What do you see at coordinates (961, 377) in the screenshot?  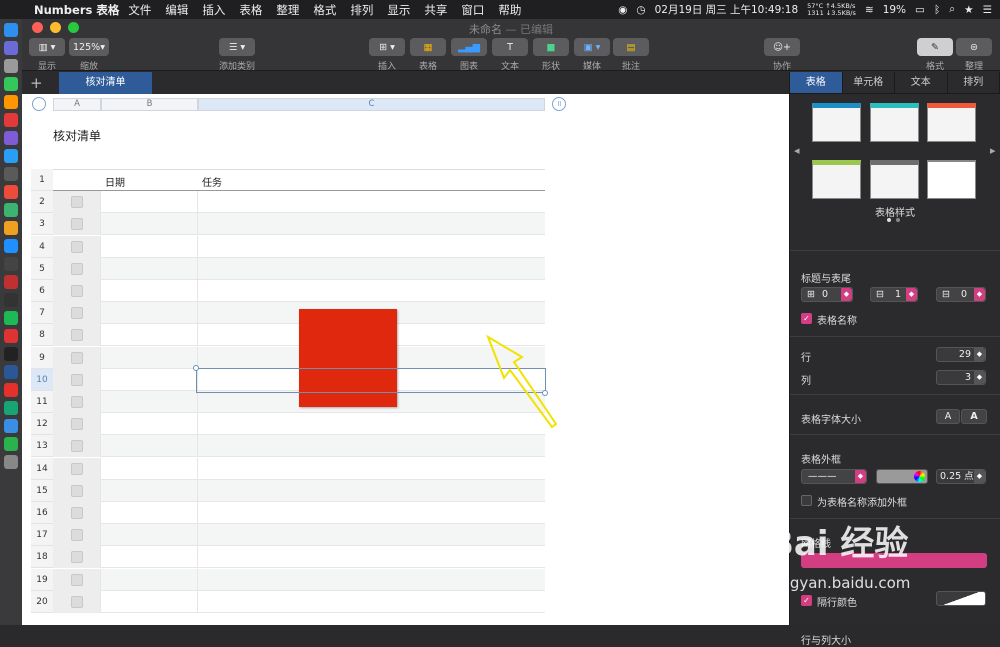 I see `columns-stepper: 3◆` at bounding box center [961, 377].